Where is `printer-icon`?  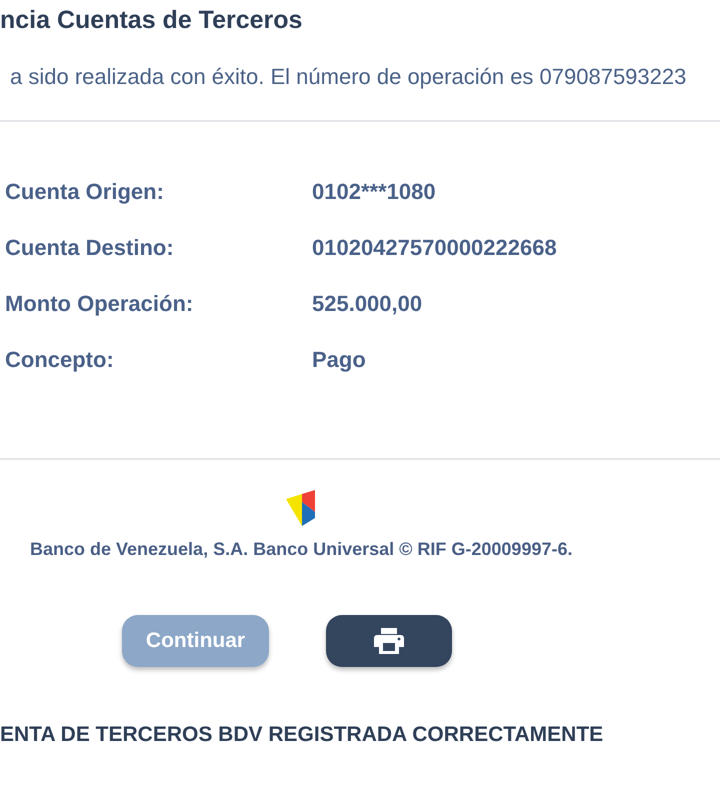 printer-icon is located at coordinates (389, 641).